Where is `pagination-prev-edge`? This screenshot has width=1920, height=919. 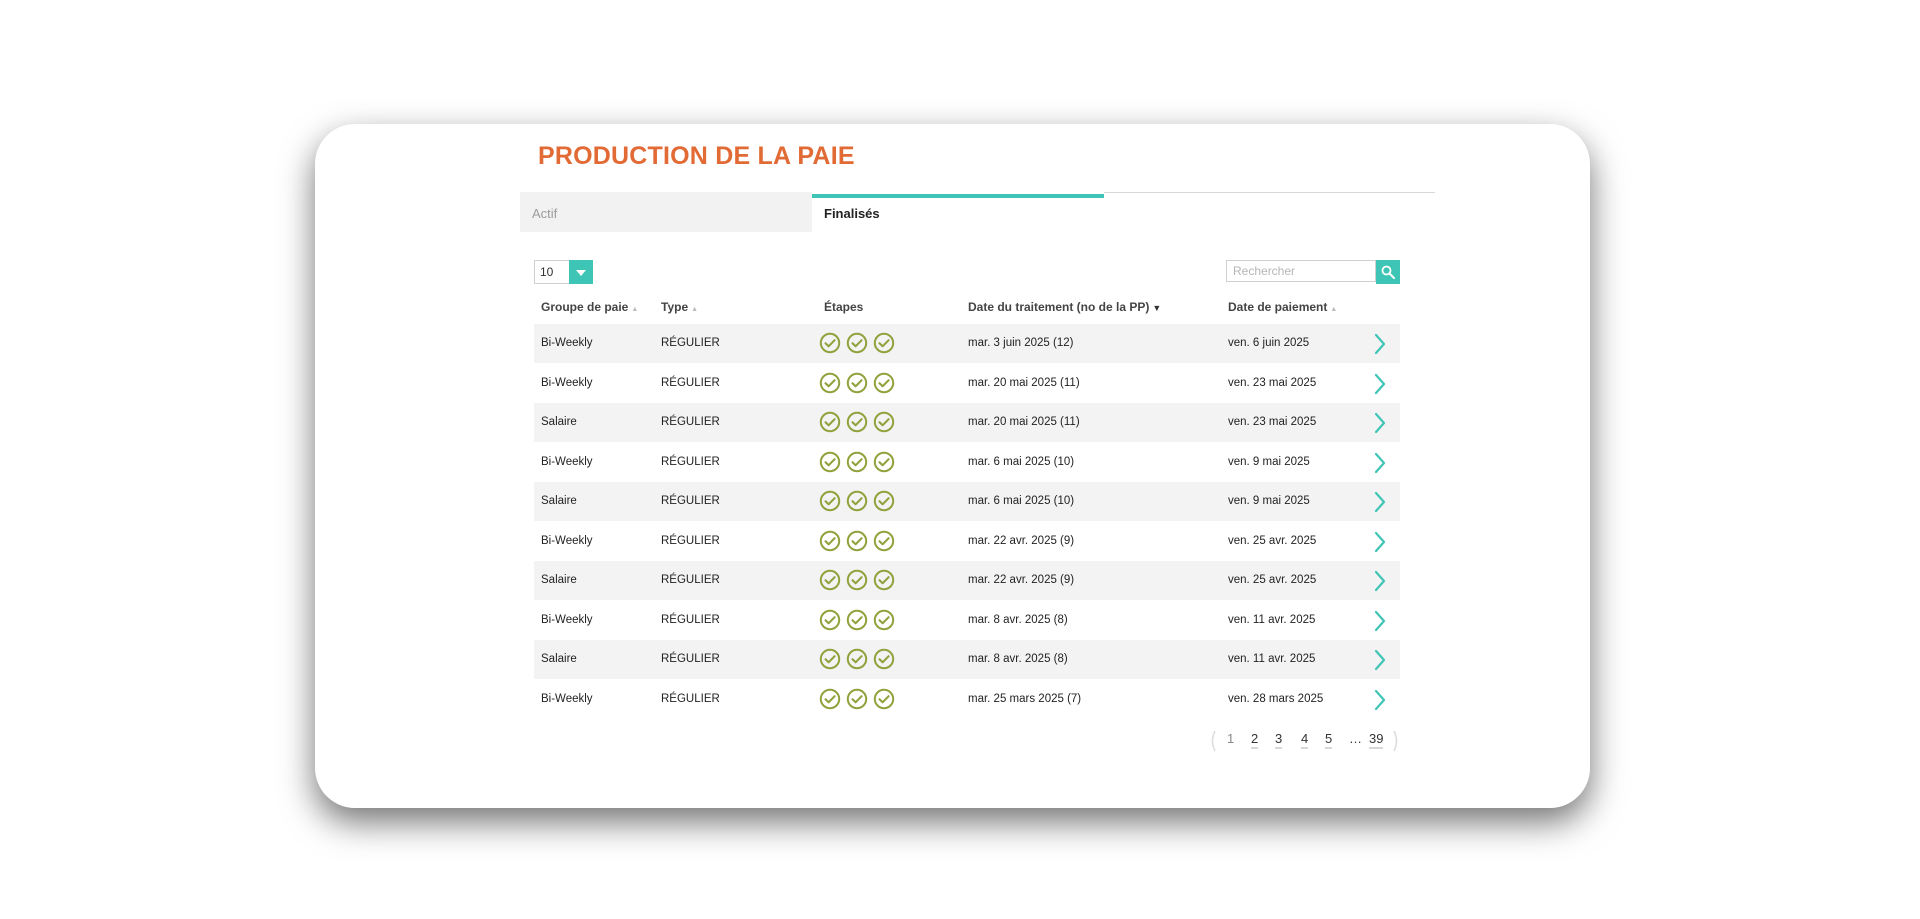
pagination-prev-edge is located at coordinates (1213, 741).